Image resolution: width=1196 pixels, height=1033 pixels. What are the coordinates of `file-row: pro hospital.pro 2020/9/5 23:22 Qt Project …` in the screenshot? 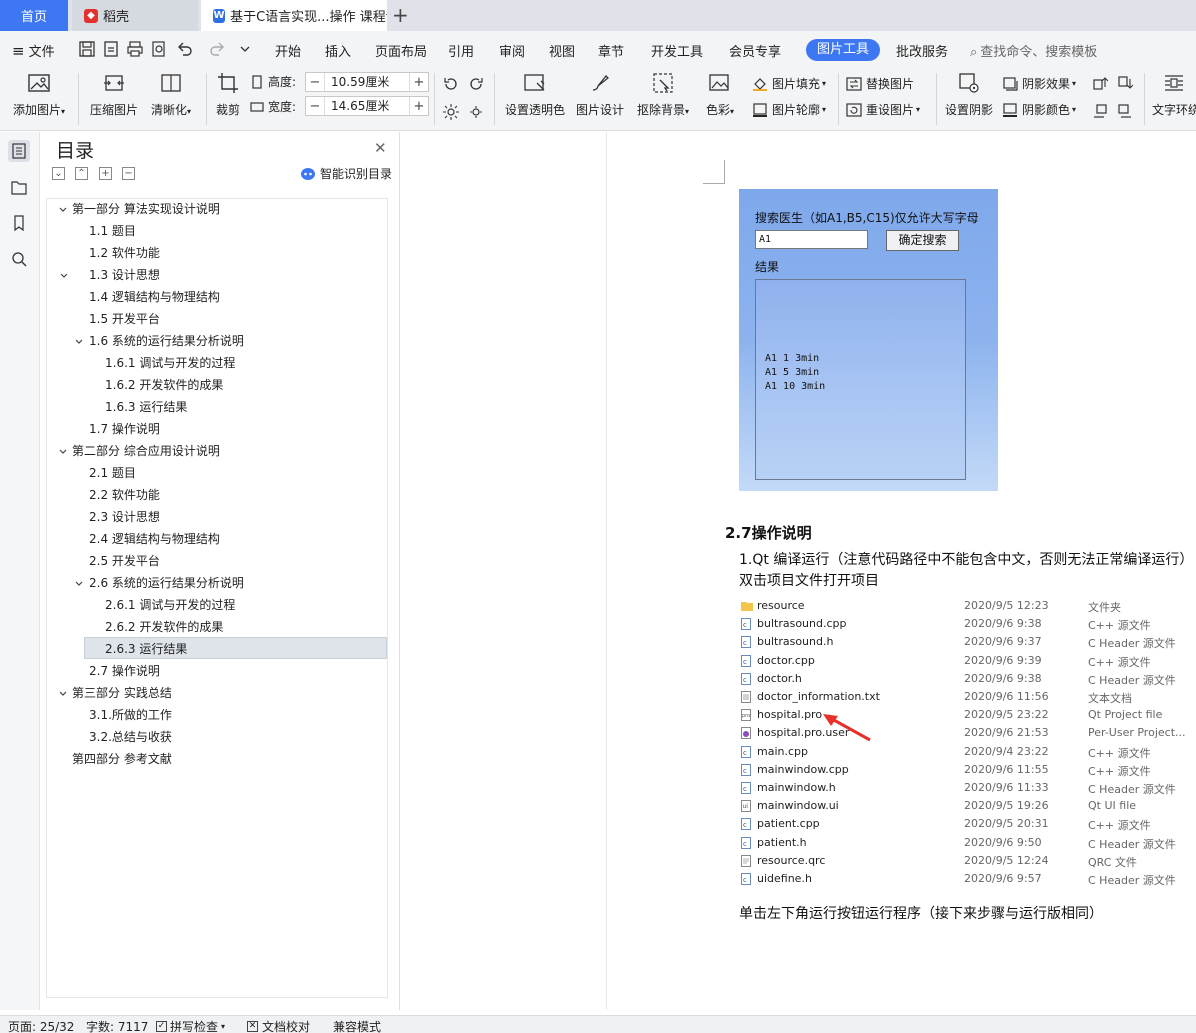 It's located at (963, 715).